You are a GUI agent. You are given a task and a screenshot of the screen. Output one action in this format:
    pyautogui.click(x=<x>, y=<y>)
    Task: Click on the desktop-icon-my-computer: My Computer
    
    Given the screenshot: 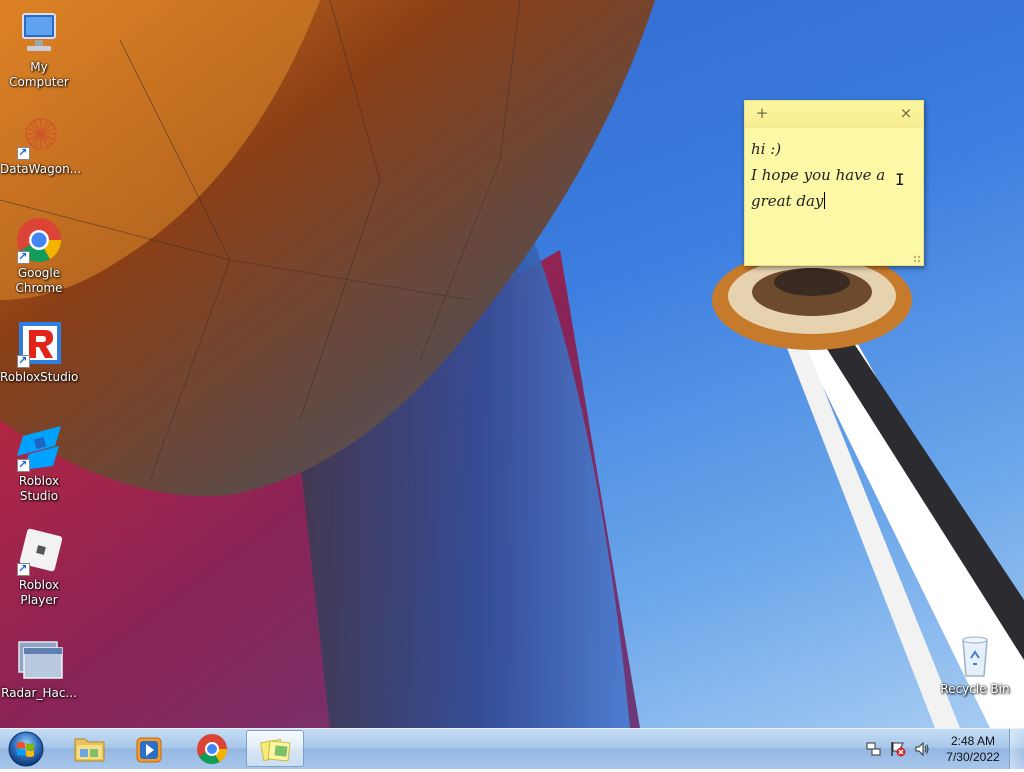 What is the action you would take?
    pyautogui.click(x=39, y=50)
    